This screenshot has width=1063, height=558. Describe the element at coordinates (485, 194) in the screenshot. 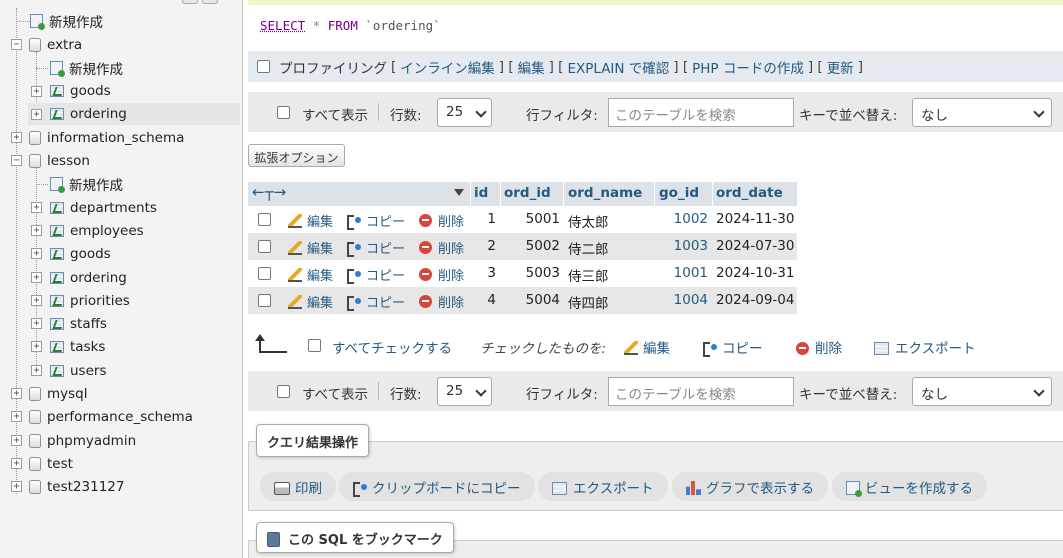

I see `column-header-id: id` at that location.